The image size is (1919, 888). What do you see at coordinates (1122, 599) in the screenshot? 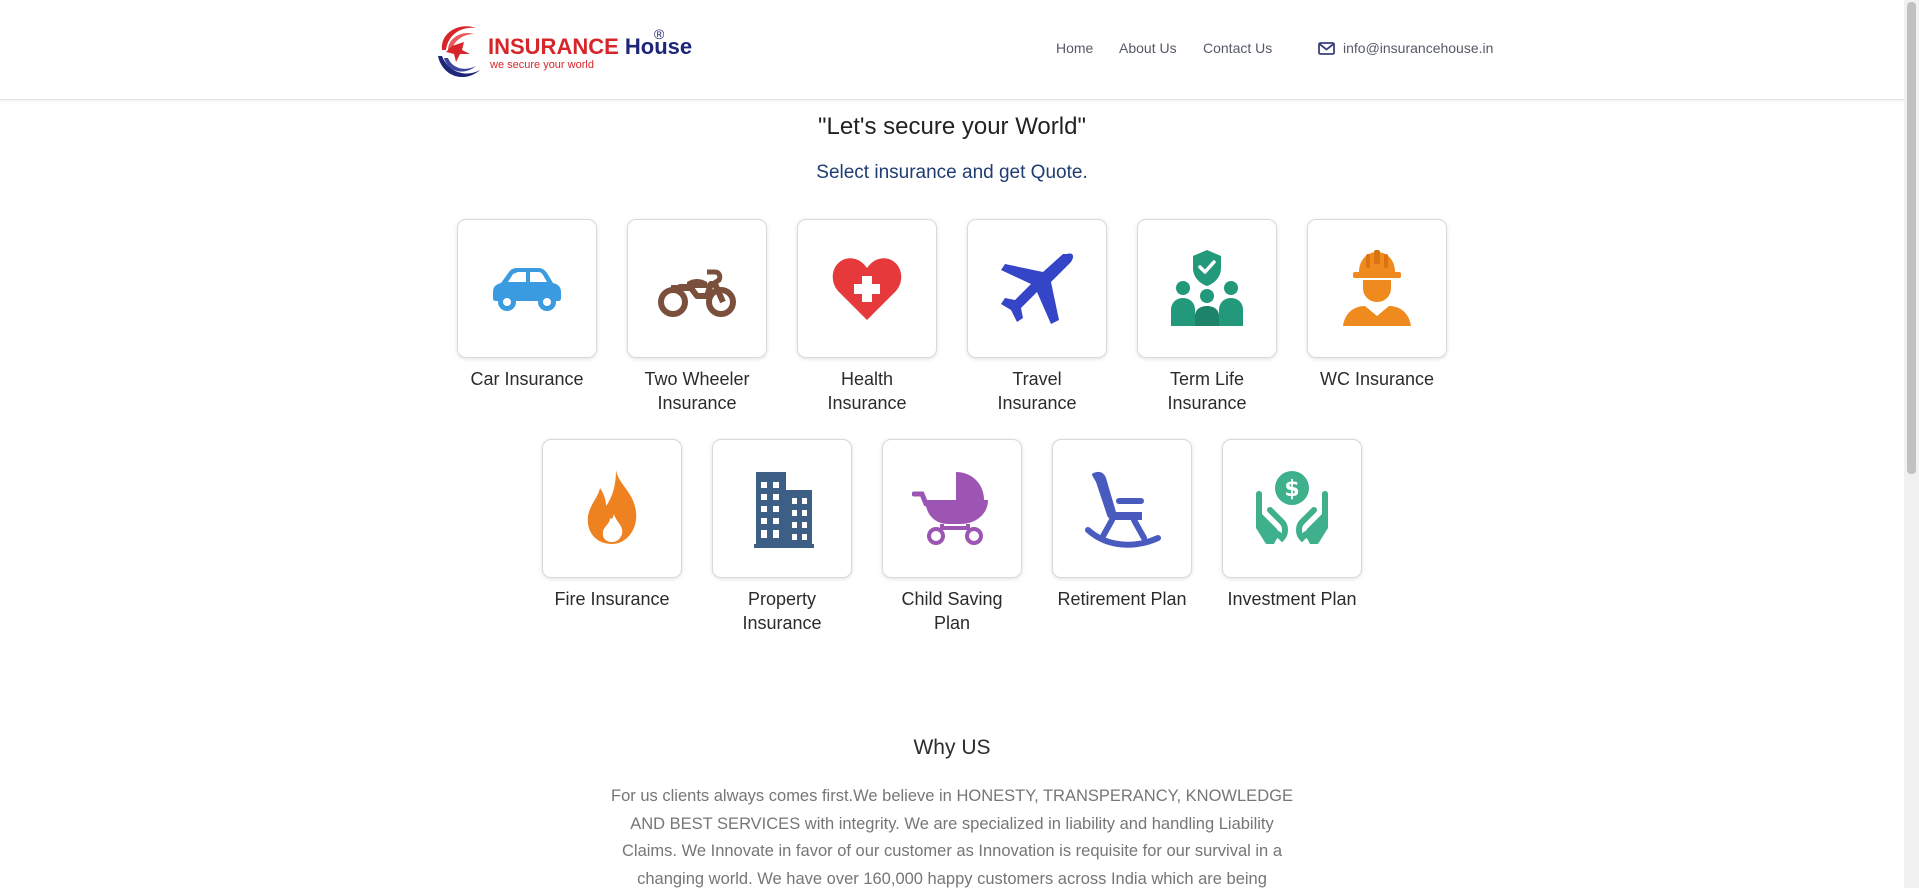
I see `product-label: Retirement Plan` at bounding box center [1122, 599].